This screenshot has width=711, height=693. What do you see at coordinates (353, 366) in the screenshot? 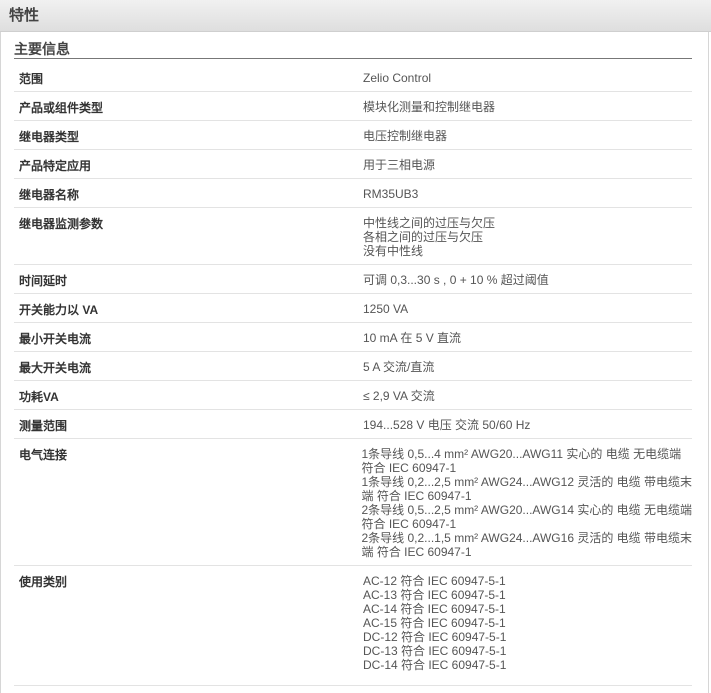
I see `spec-row: 最大开关电流 5 A 交流/直流` at bounding box center [353, 366].